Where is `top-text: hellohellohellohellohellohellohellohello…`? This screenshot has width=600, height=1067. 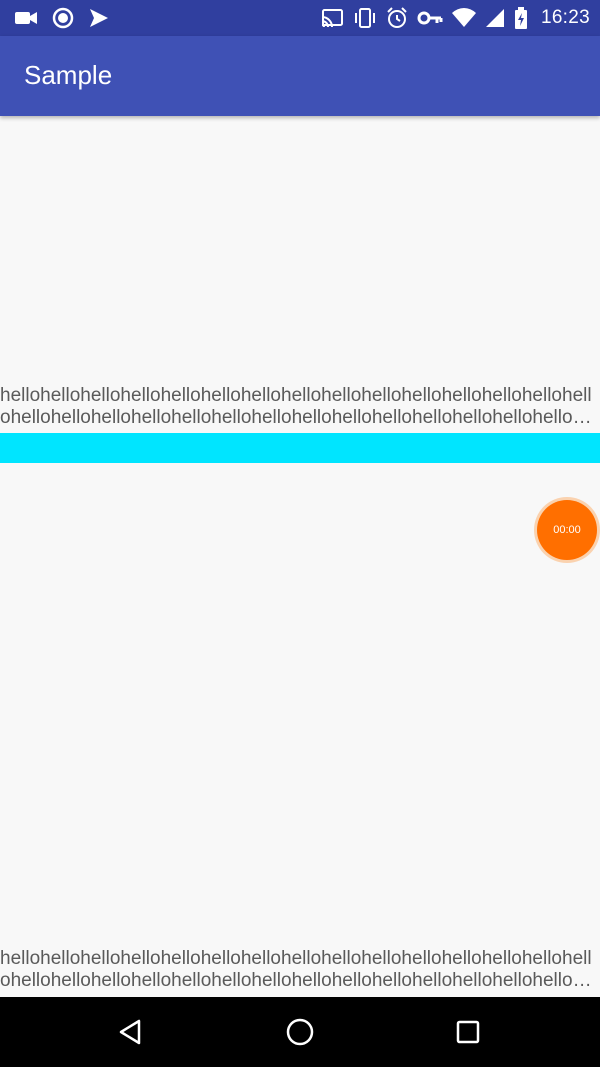
top-text: hellohellohellohellohellohellohellohello… is located at coordinates (299, 406).